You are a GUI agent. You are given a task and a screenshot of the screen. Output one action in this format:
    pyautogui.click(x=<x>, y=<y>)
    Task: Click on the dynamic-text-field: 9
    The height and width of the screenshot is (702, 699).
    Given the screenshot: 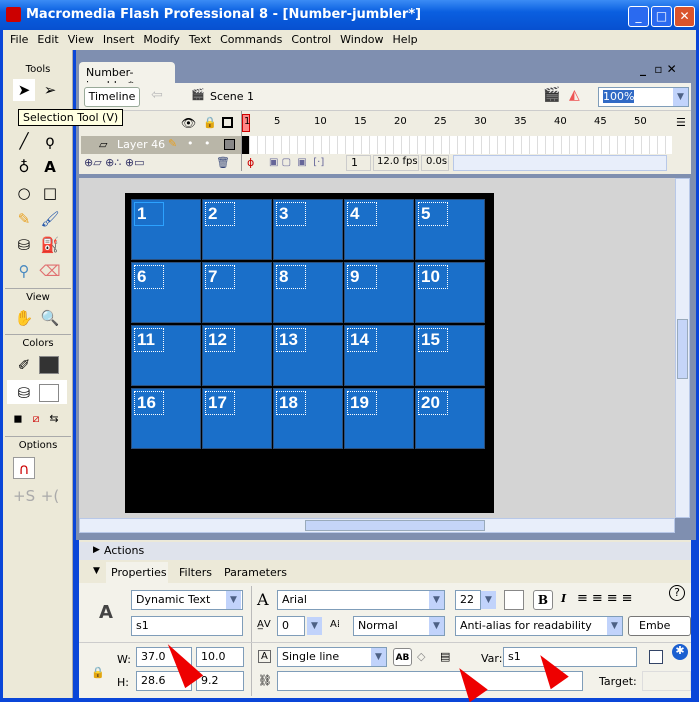 What is the action you would take?
    pyautogui.click(x=362, y=277)
    